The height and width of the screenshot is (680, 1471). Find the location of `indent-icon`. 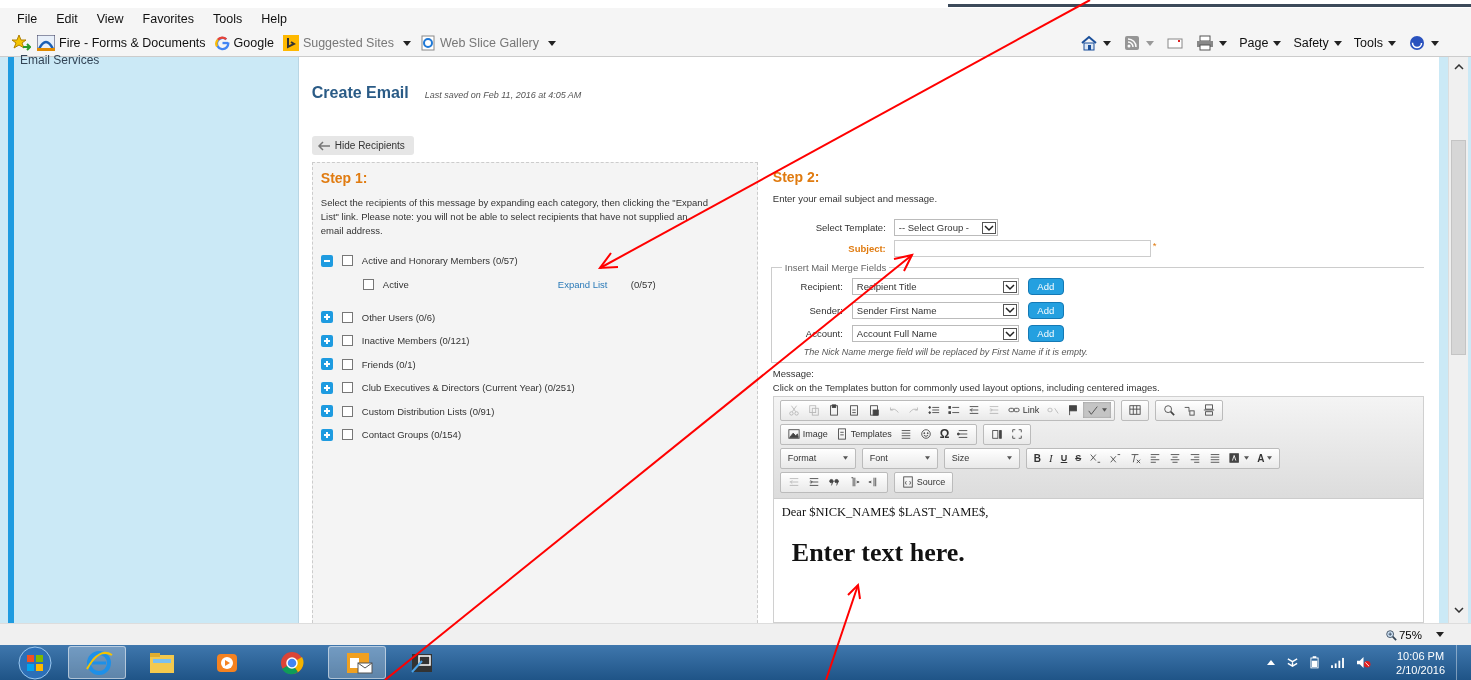

indent-icon is located at coordinates (993, 410).